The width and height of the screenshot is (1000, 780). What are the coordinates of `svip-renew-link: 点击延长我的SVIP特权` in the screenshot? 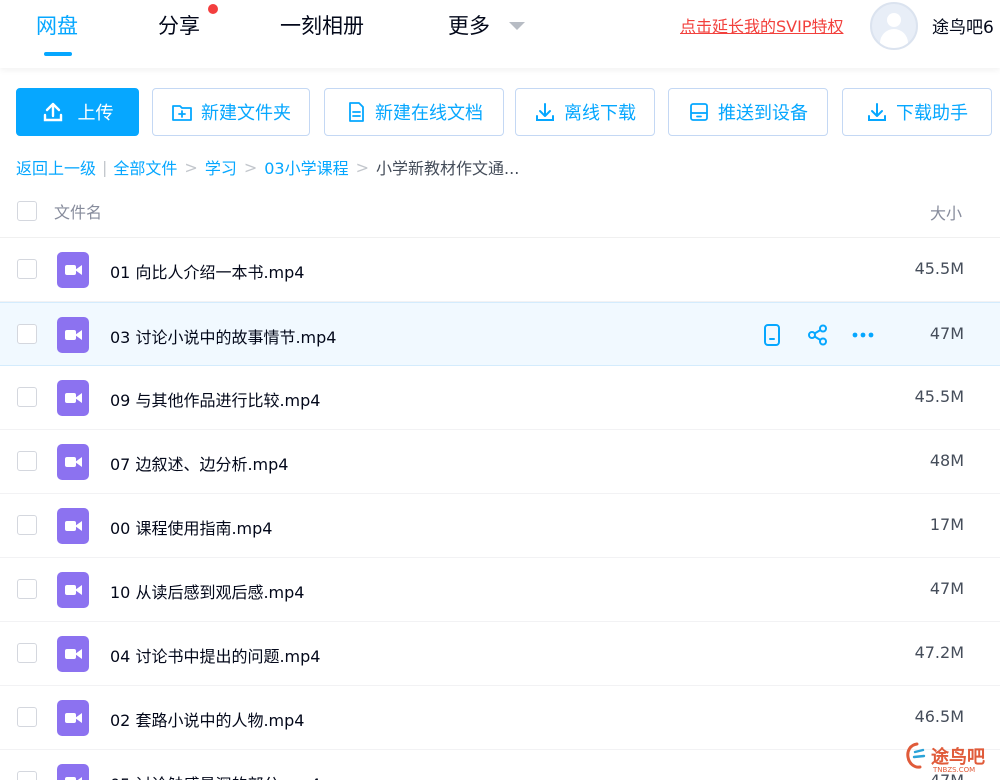 It's located at (761, 25).